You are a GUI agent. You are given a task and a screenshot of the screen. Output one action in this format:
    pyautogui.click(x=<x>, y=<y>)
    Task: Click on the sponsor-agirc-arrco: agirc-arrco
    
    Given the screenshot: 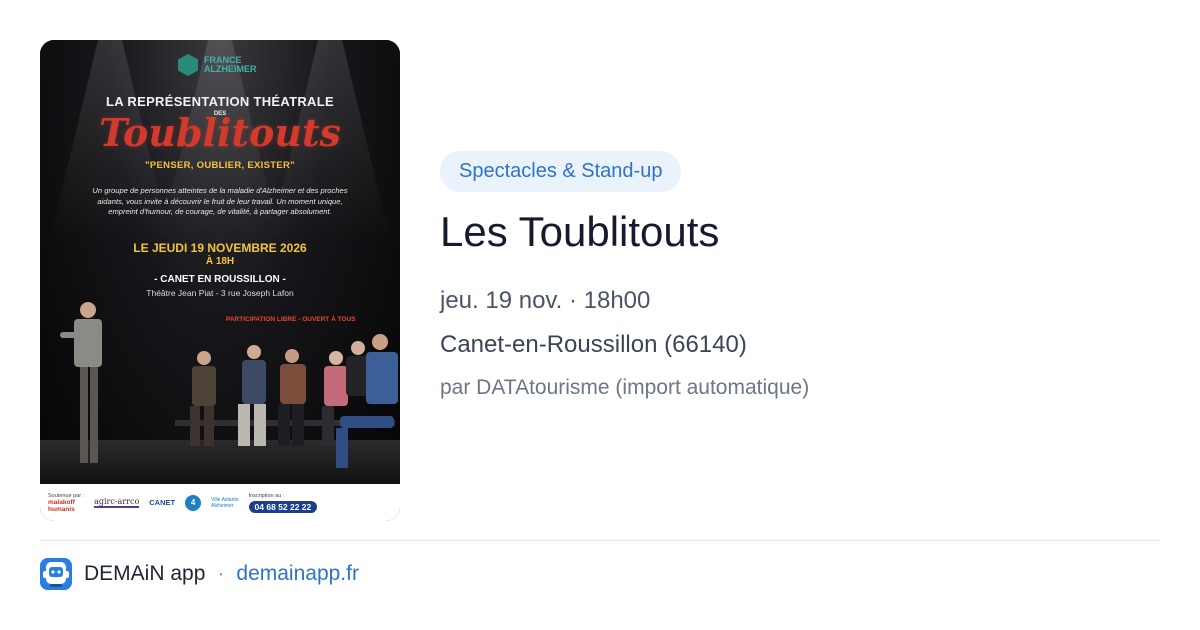 What is the action you would take?
    pyautogui.click(x=117, y=502)
    